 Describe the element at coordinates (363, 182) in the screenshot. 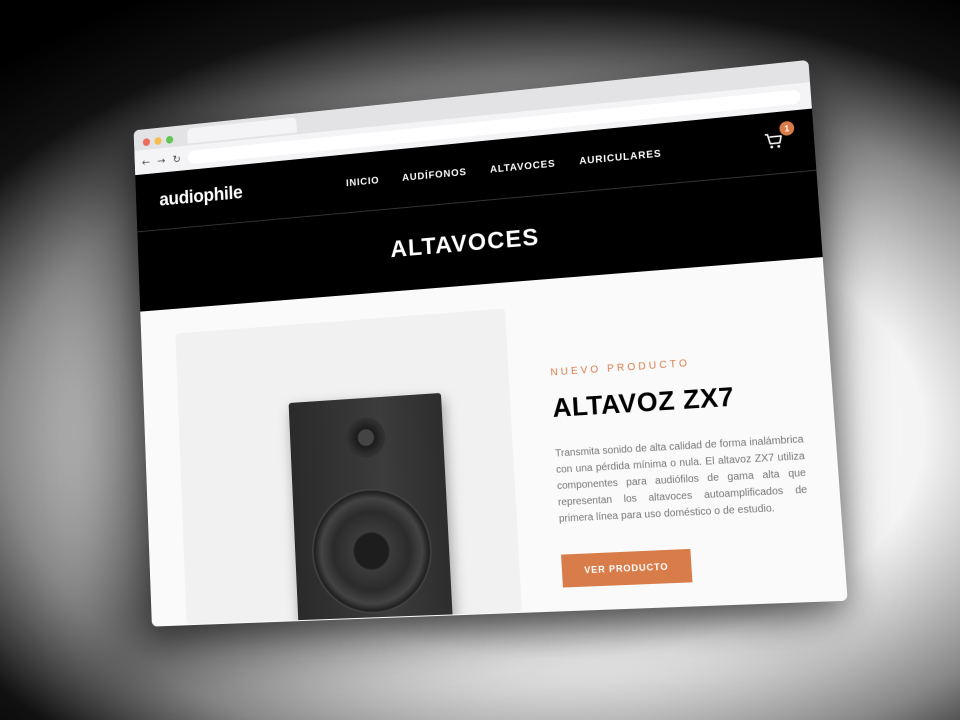

I see `nav-link-inicio: INICIO` at that location.